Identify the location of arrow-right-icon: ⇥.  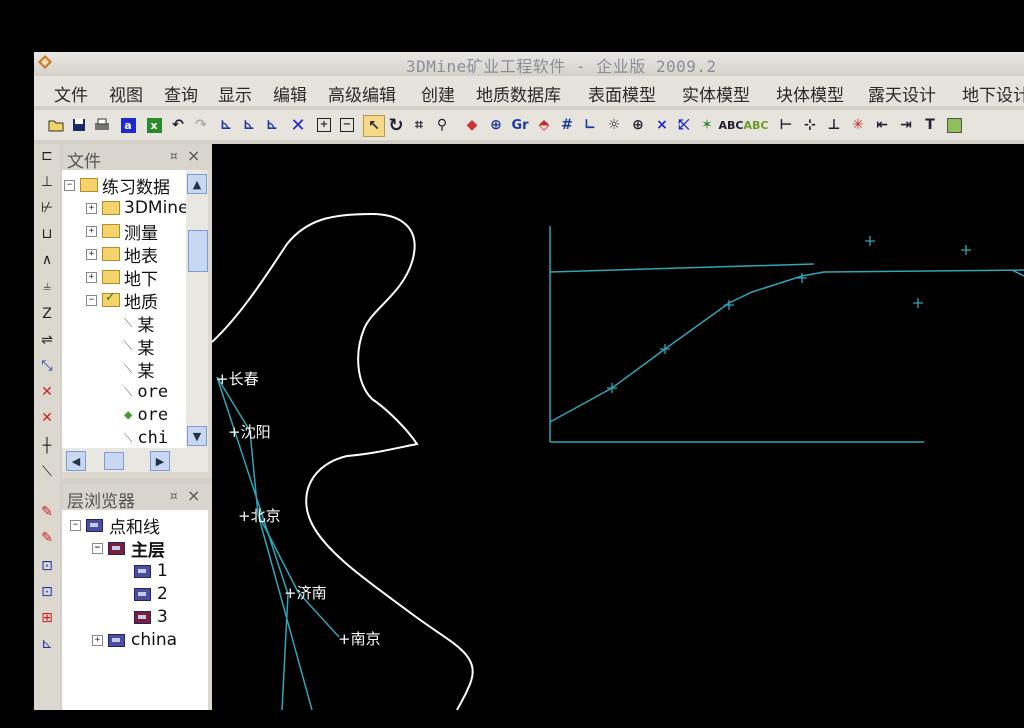
(906, 125).